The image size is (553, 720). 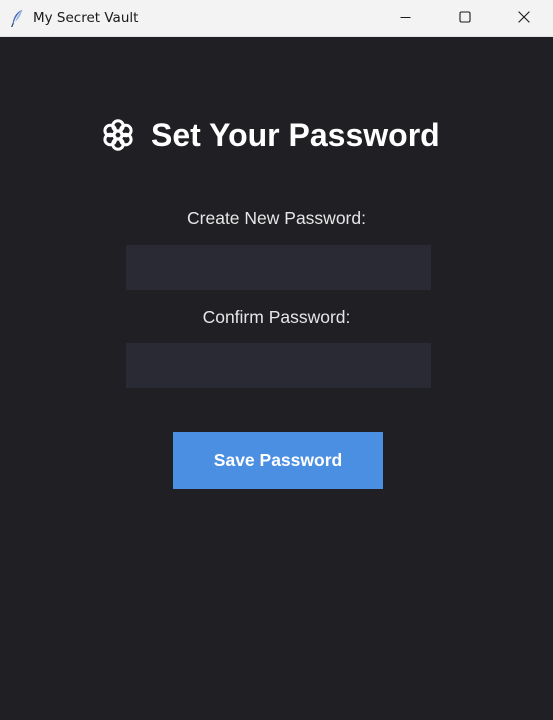 What do you see at coordinates (17, 18) in the screenshot?
I see `feather-icon` at bounding box center [17, 18].